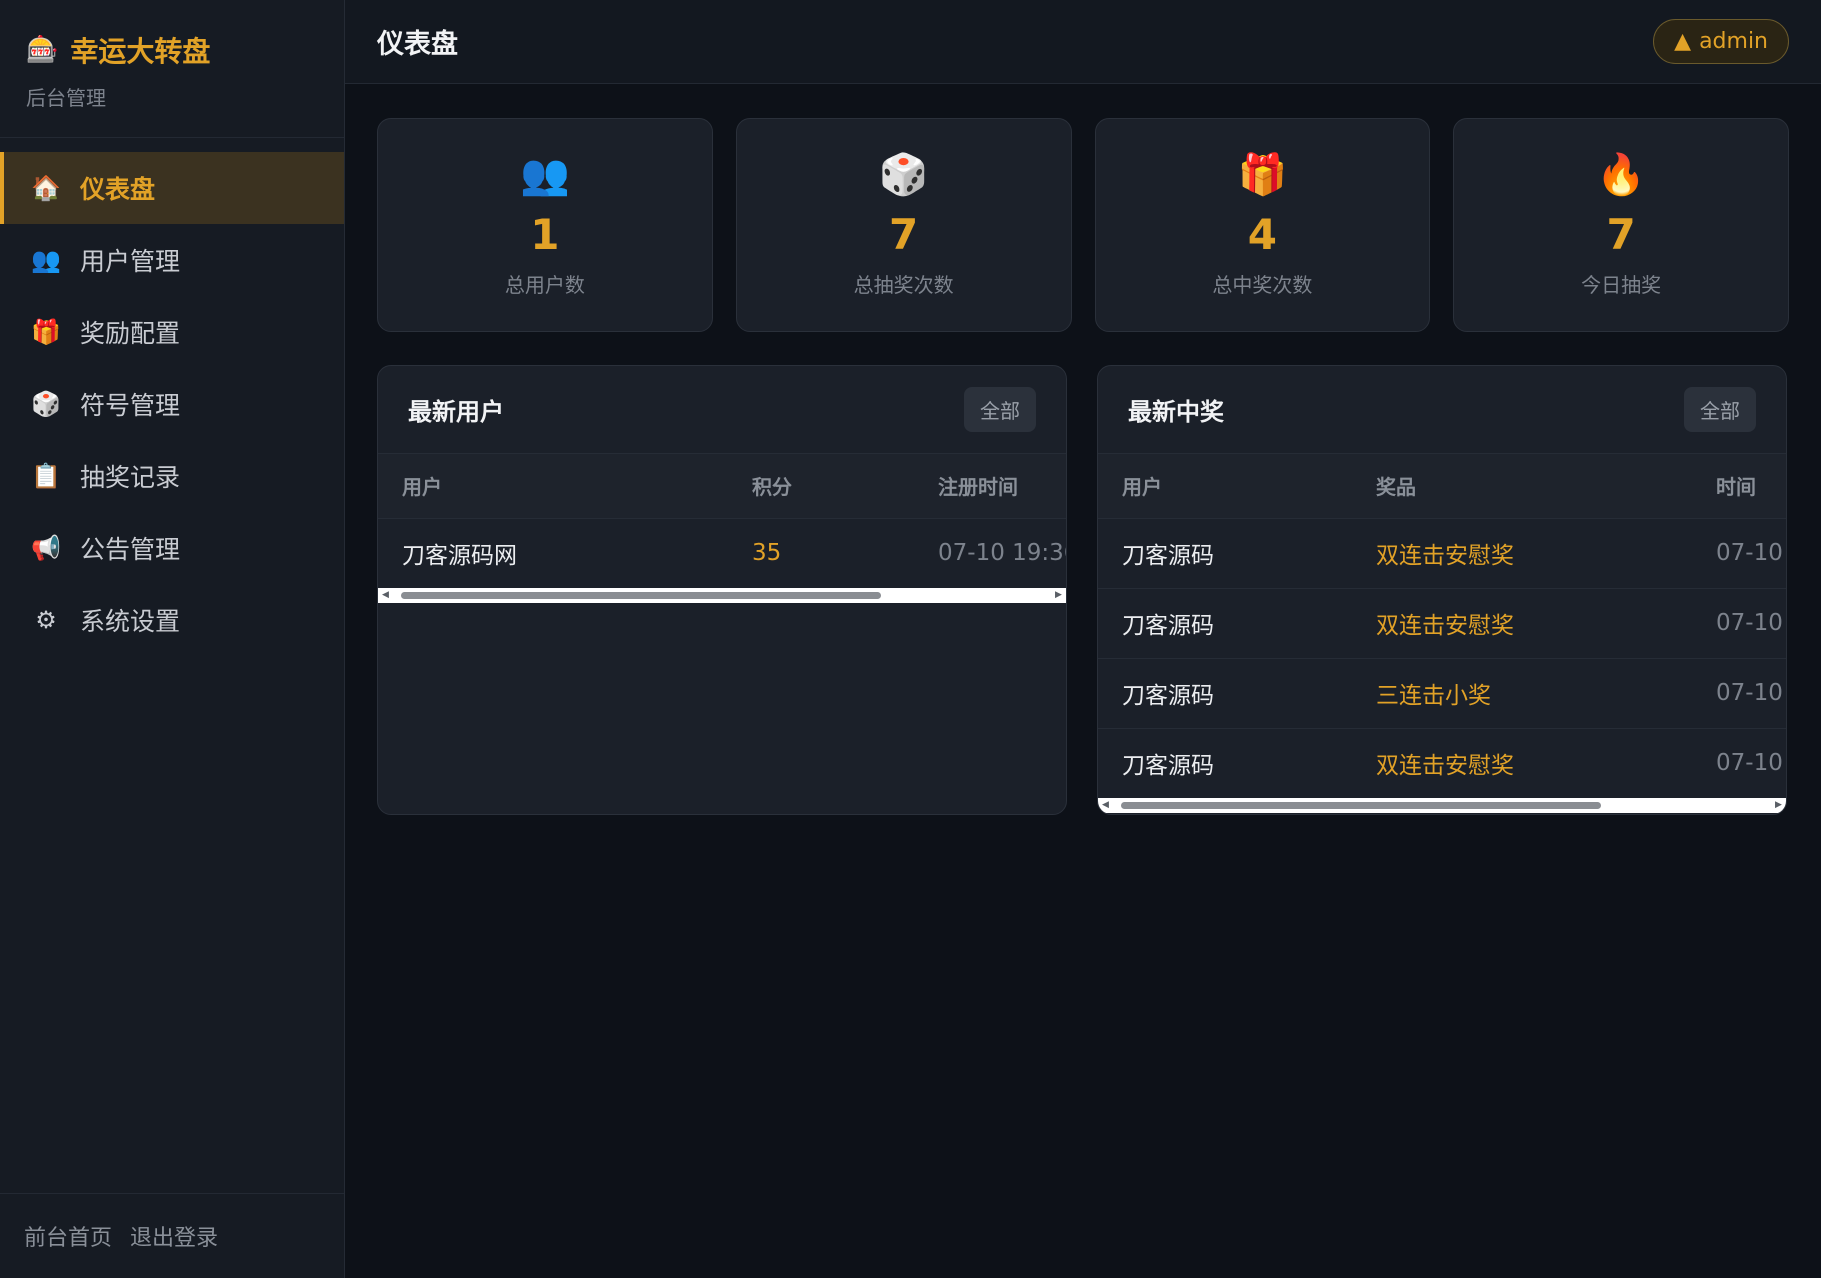  Describe the element at coordinates (1522, 692) in the screenshot. I see `cell-prize: 三连击小奖` at that location.